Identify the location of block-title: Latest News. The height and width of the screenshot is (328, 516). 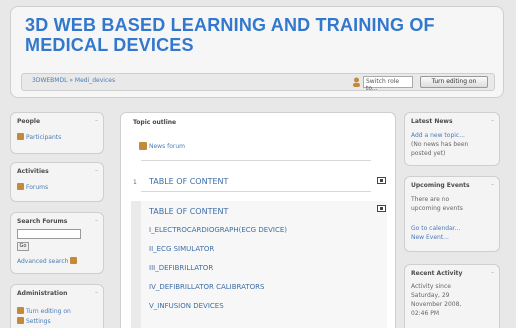
(432, 121).